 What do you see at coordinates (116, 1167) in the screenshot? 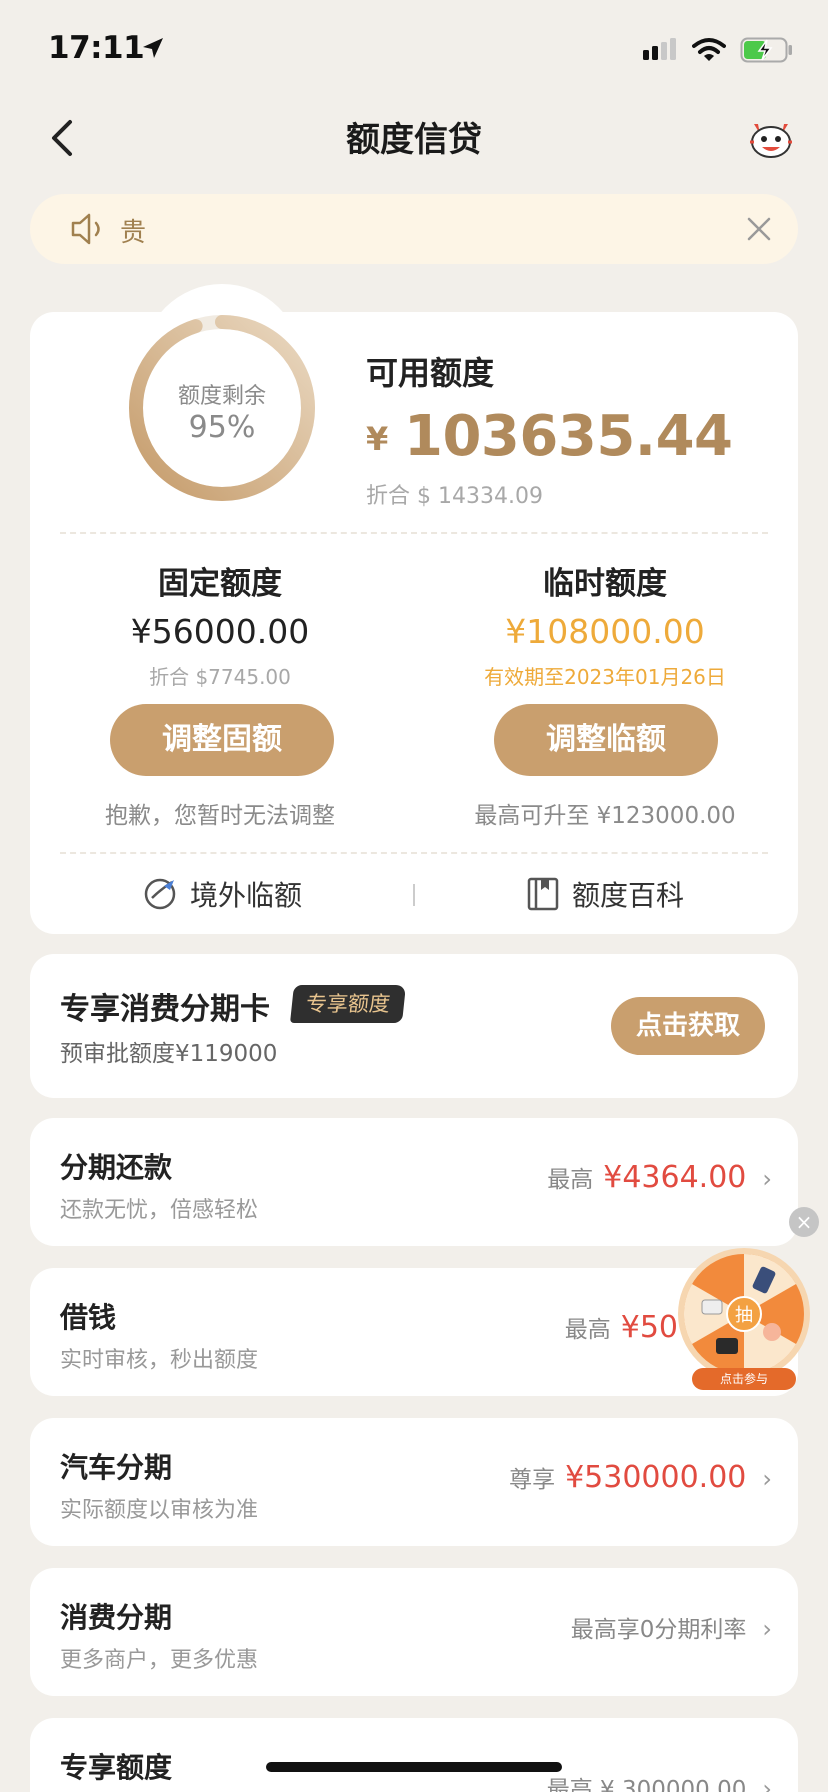
I see `list-item-title: 分期还款` at bounding box center [116, 1167].